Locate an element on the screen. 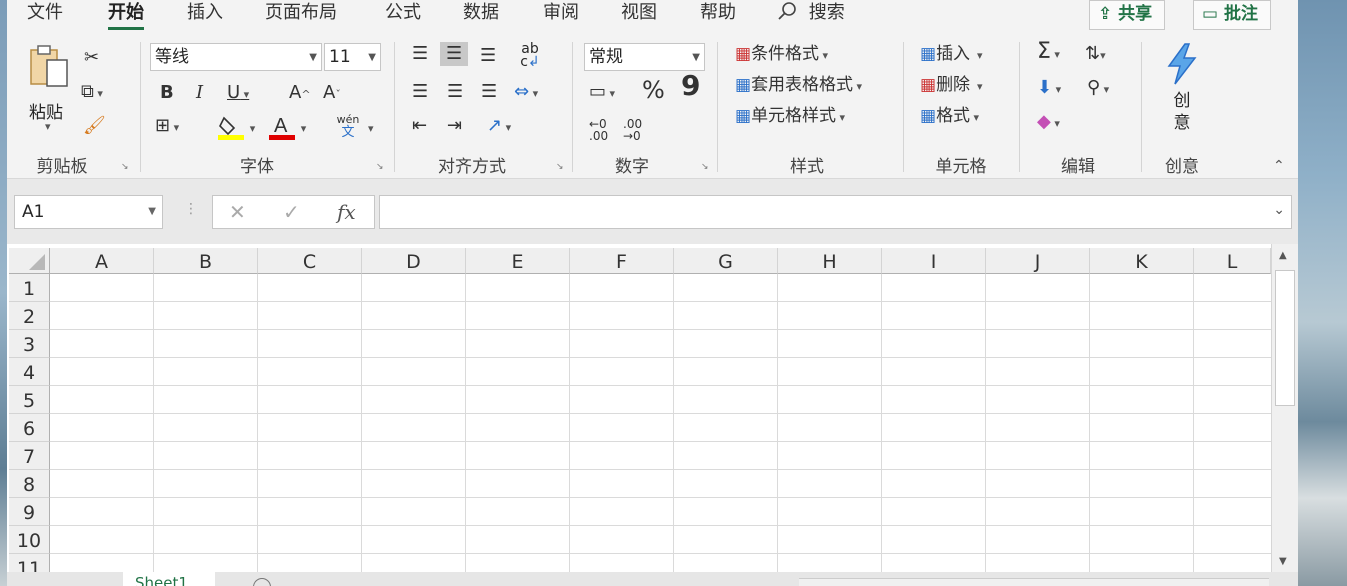 The image size is (1347, 586). wrap-text-icon: ab c↲ is located at coordinates (530, 55).